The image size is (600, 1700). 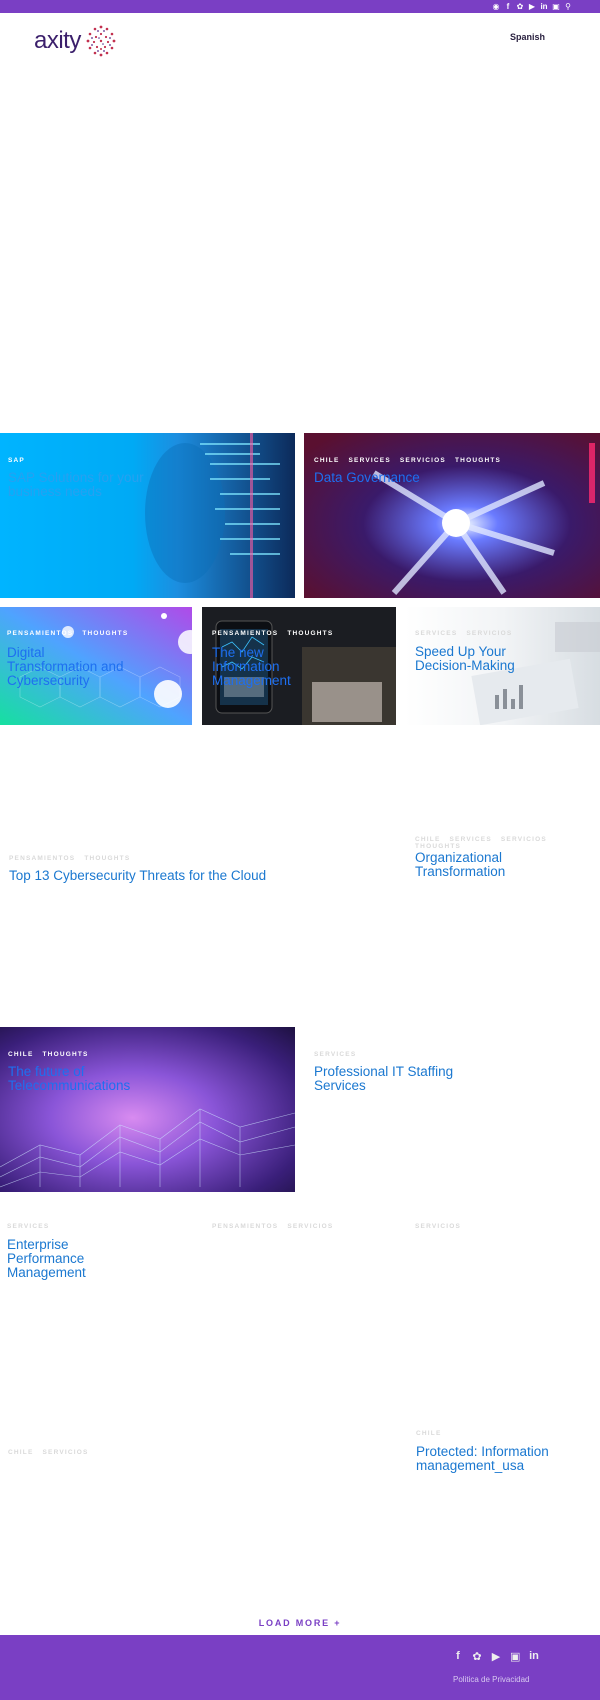 I want to click on search-icon: ⚲, so click(x=568, y=6).